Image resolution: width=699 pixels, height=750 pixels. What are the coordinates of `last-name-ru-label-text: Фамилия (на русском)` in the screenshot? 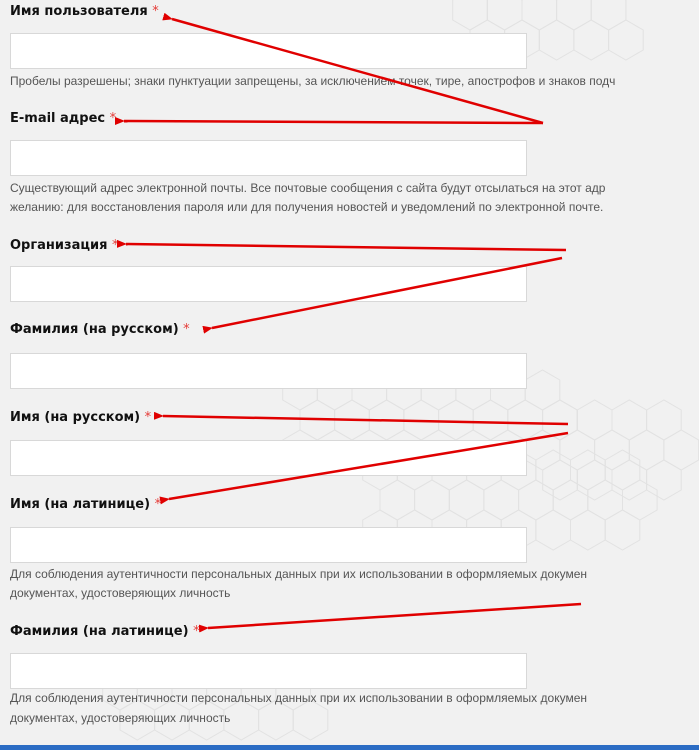 It's located at (94, 329).